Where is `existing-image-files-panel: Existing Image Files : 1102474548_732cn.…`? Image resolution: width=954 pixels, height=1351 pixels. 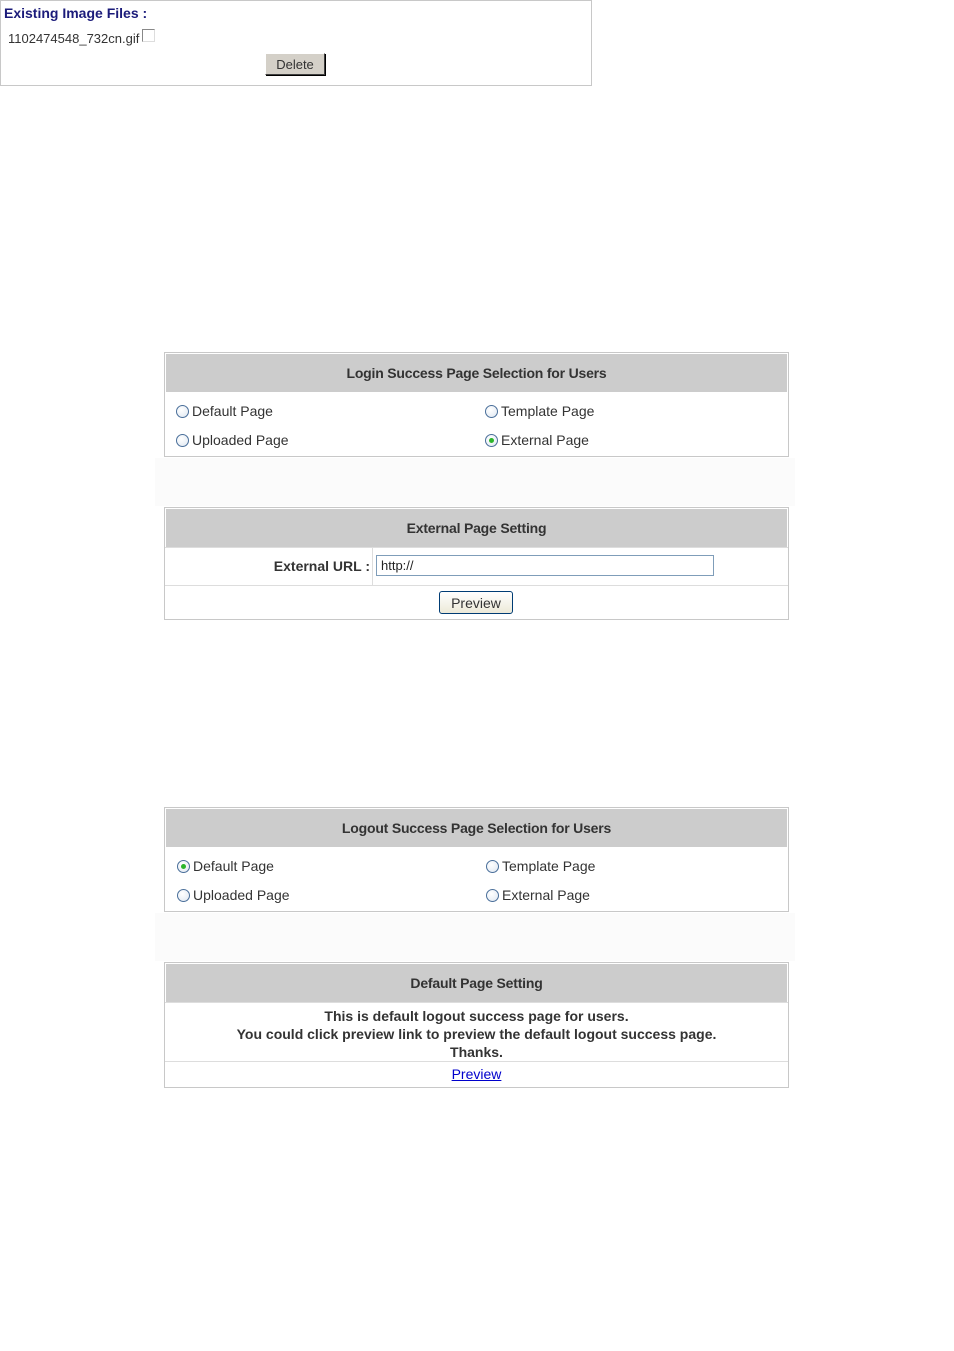 existing-image-files-panel: Existing Image Files : 1102474548_732cn.… is located at coordinates (296, 43).